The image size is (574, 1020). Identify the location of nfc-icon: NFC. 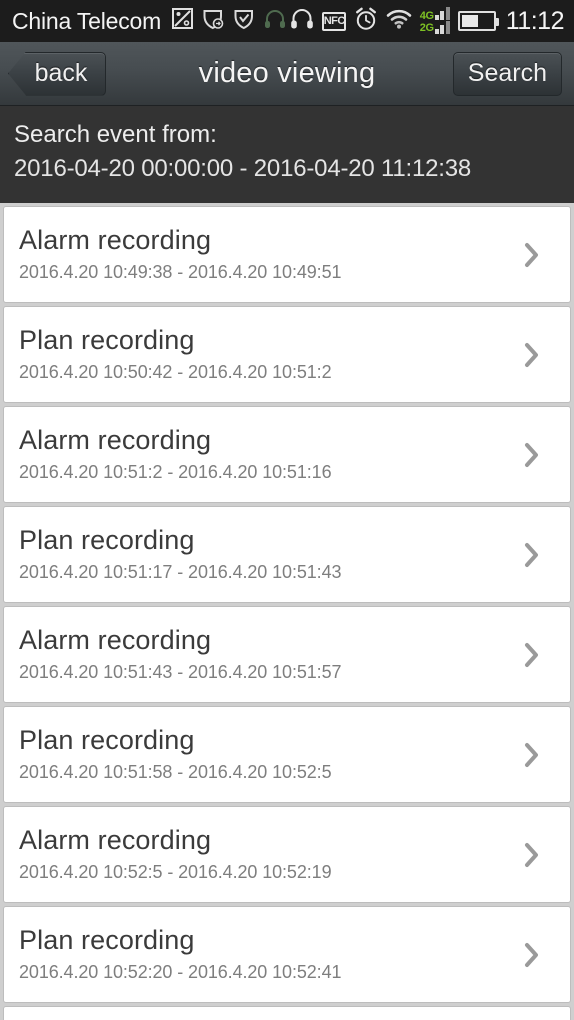
(333, 21).